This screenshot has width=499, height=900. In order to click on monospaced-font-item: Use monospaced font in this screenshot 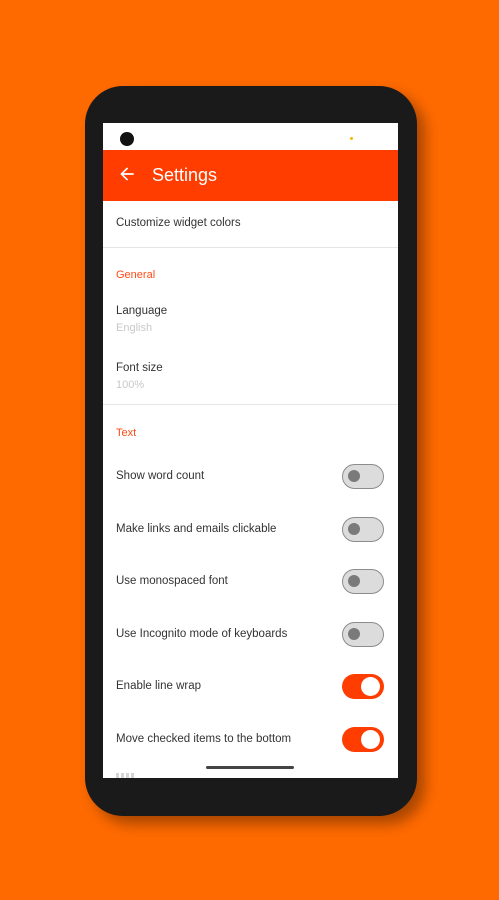, I will do `click(250, 582)`.